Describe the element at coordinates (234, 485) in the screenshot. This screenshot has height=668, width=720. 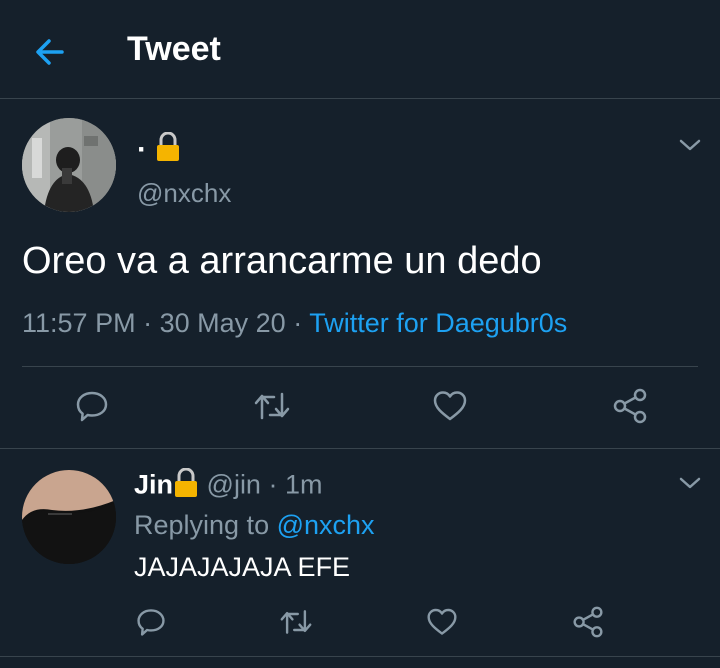
I see `reply-username: @jin` at that location.